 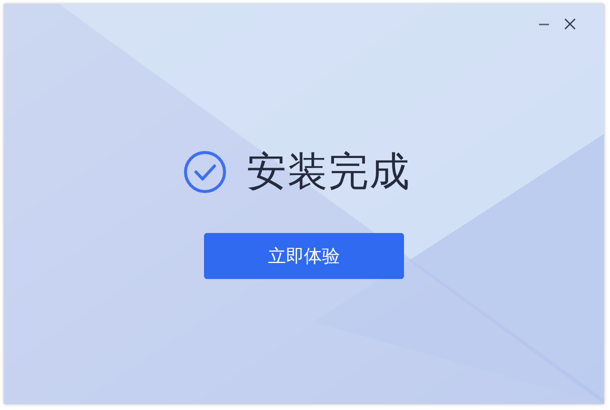 What do you see at coordinates (204, 172) in the screenshot?
I see `check-circle-icon` at bounding box center [204, 172].